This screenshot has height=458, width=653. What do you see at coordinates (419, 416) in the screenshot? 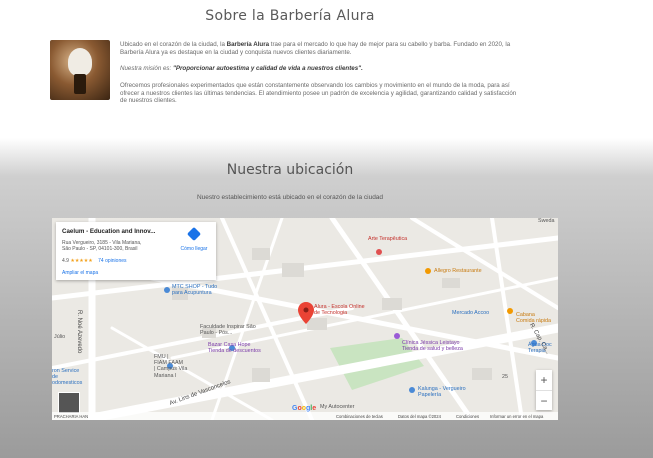
I see `map-data-label: Datos del mapa ©2024` at bounding box center [419, 416].